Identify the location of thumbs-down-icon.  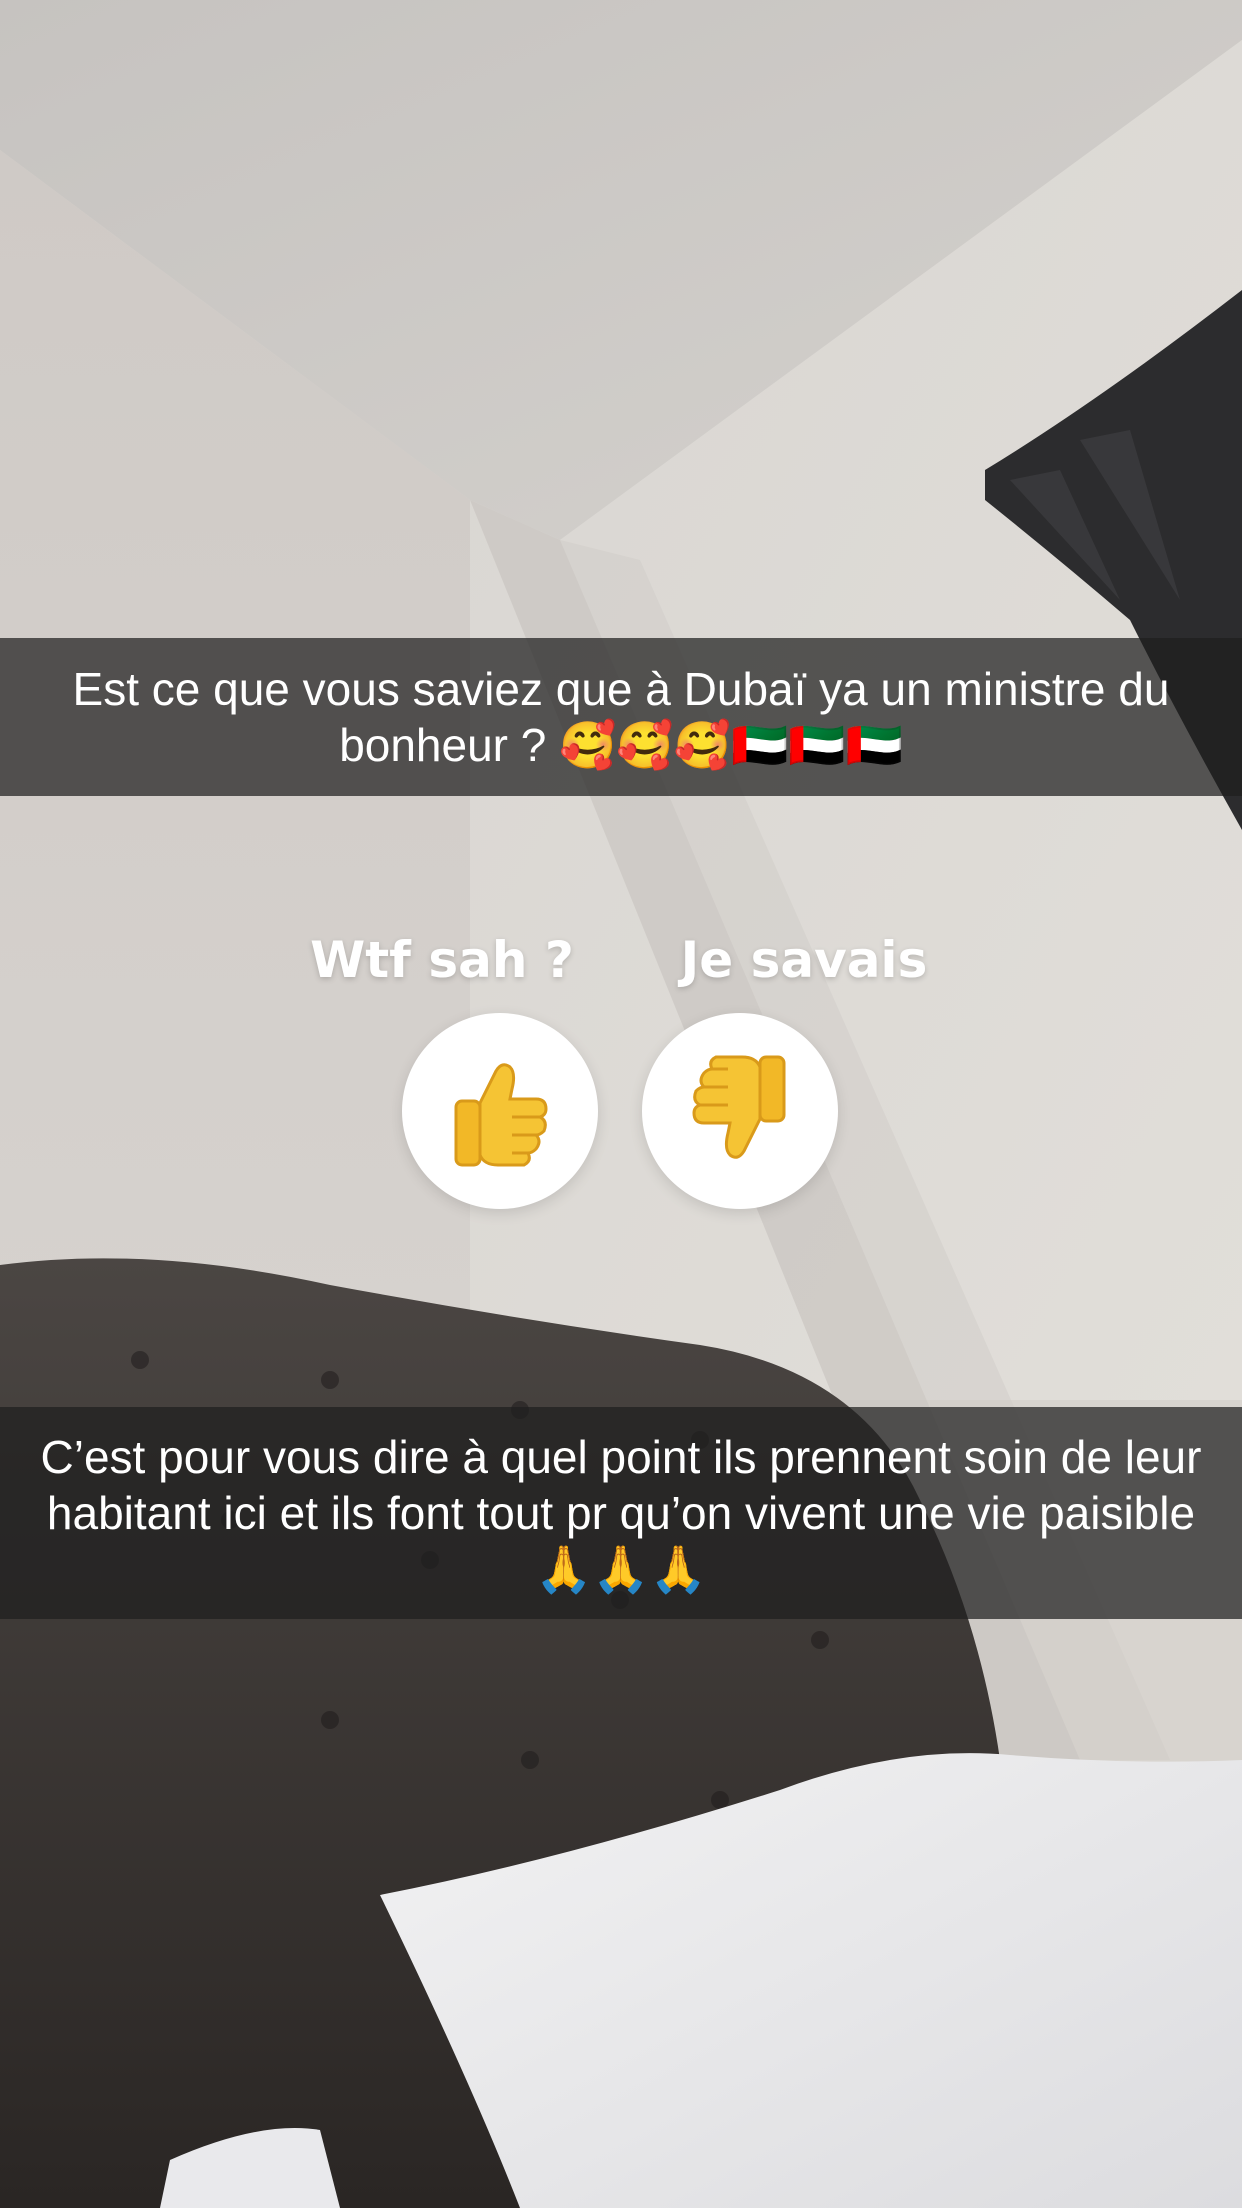
(739, 1107).